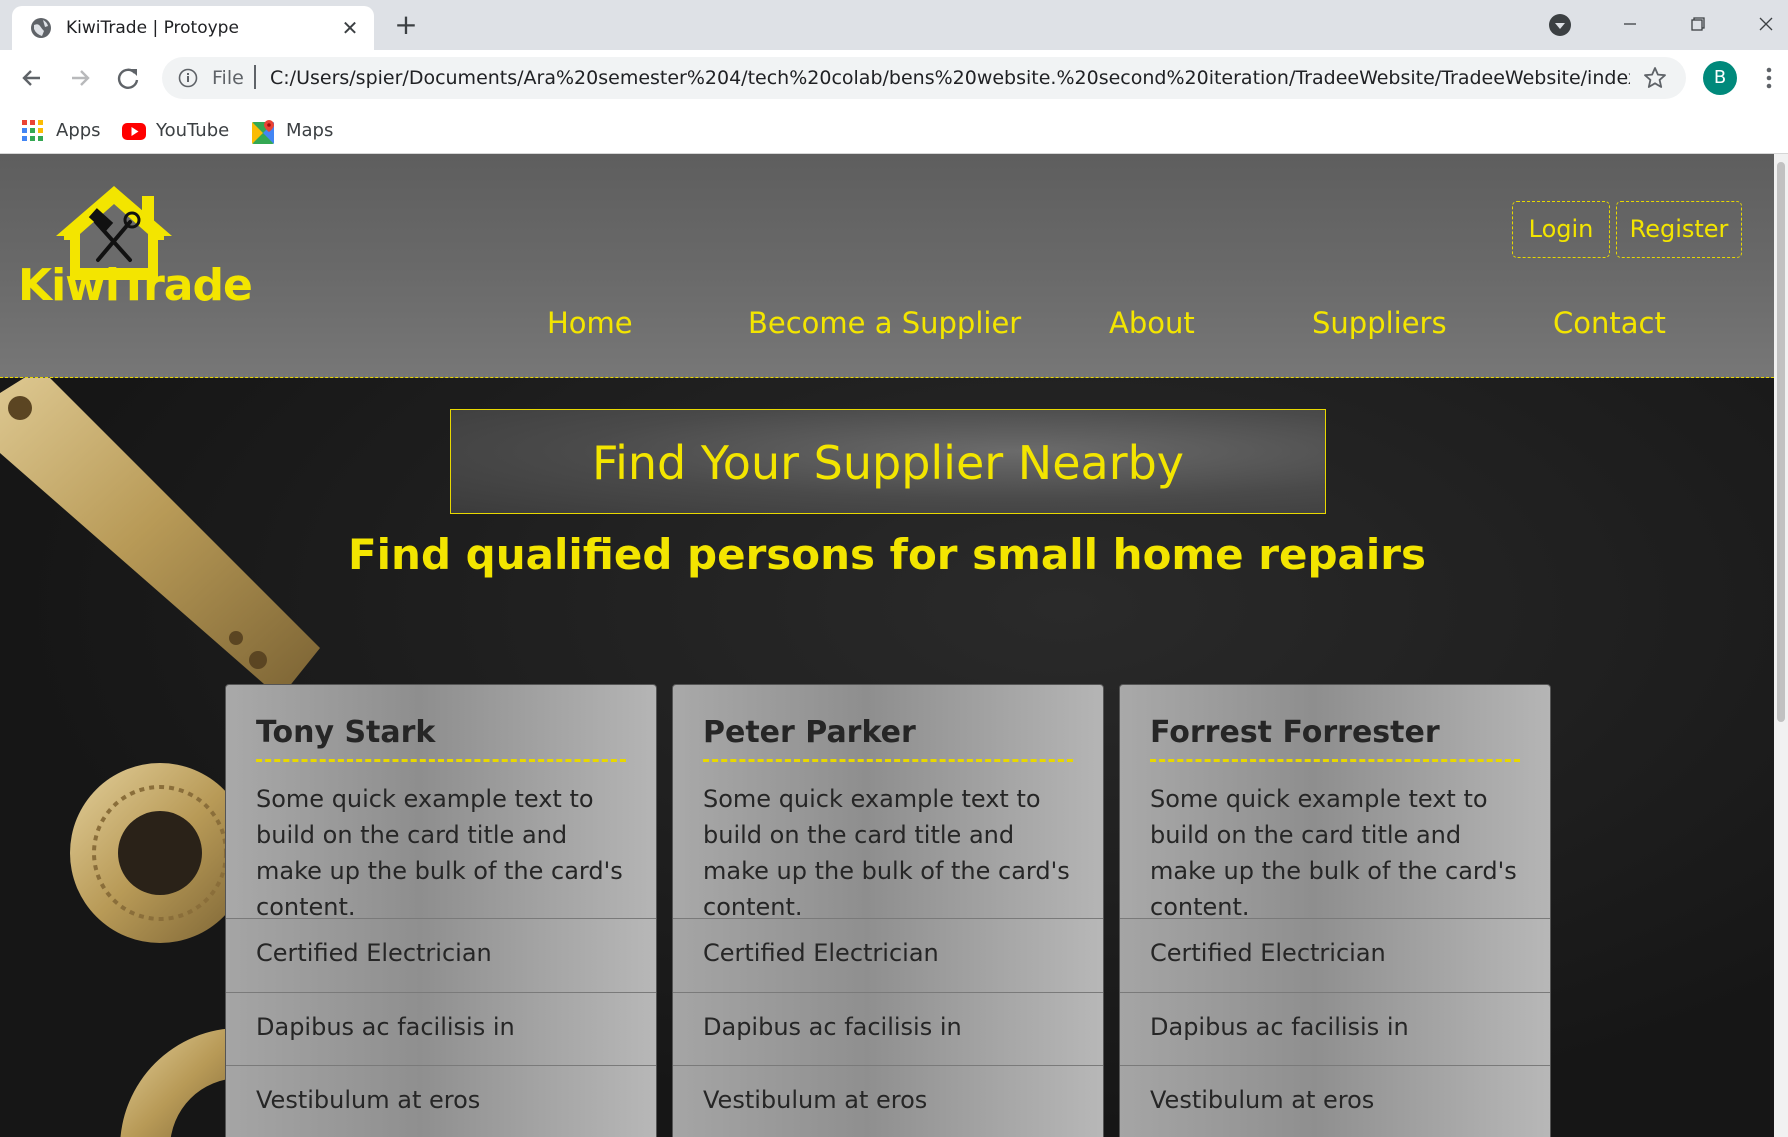 This screenshot has height=1137, width=1788. What do you see at coordinates (188, 78) in the screenshot?
I see `info-icon` at bounding box center [188, 78].